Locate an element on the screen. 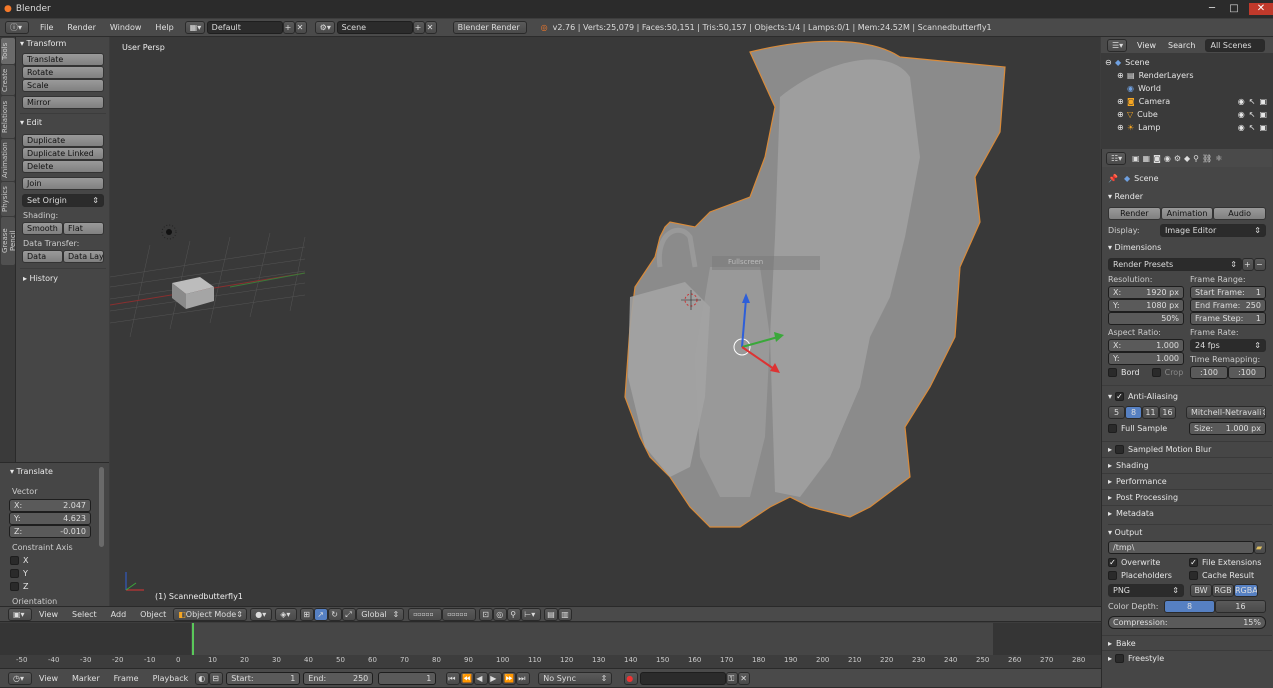 The image size is (1273, 688). render-panel-title: ▾ Render is located at coordinates (1190, 196).